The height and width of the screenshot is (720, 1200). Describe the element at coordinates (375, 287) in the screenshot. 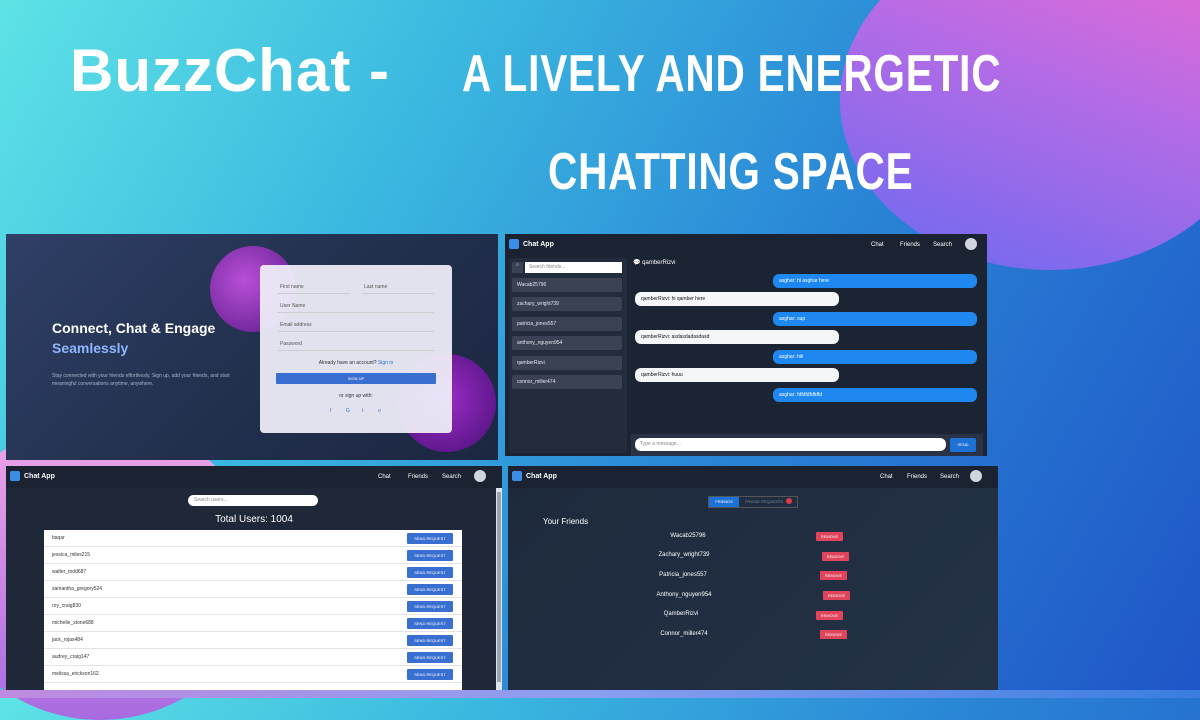

I see `last-name-field: Last name` at that location.